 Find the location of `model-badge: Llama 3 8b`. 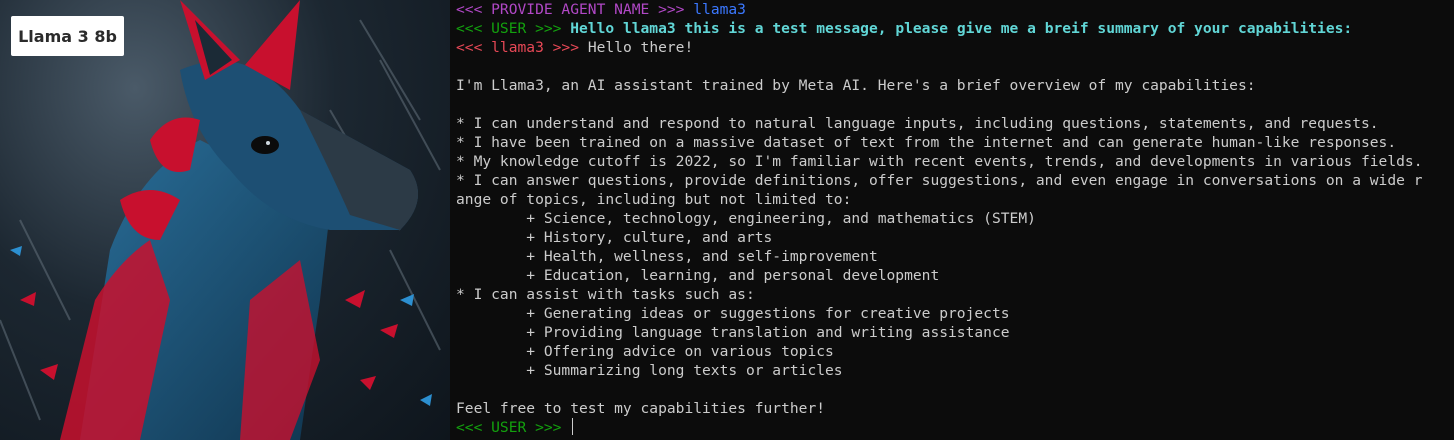

model-badge: Llama 3 8b is located at coordinates (67, 36).